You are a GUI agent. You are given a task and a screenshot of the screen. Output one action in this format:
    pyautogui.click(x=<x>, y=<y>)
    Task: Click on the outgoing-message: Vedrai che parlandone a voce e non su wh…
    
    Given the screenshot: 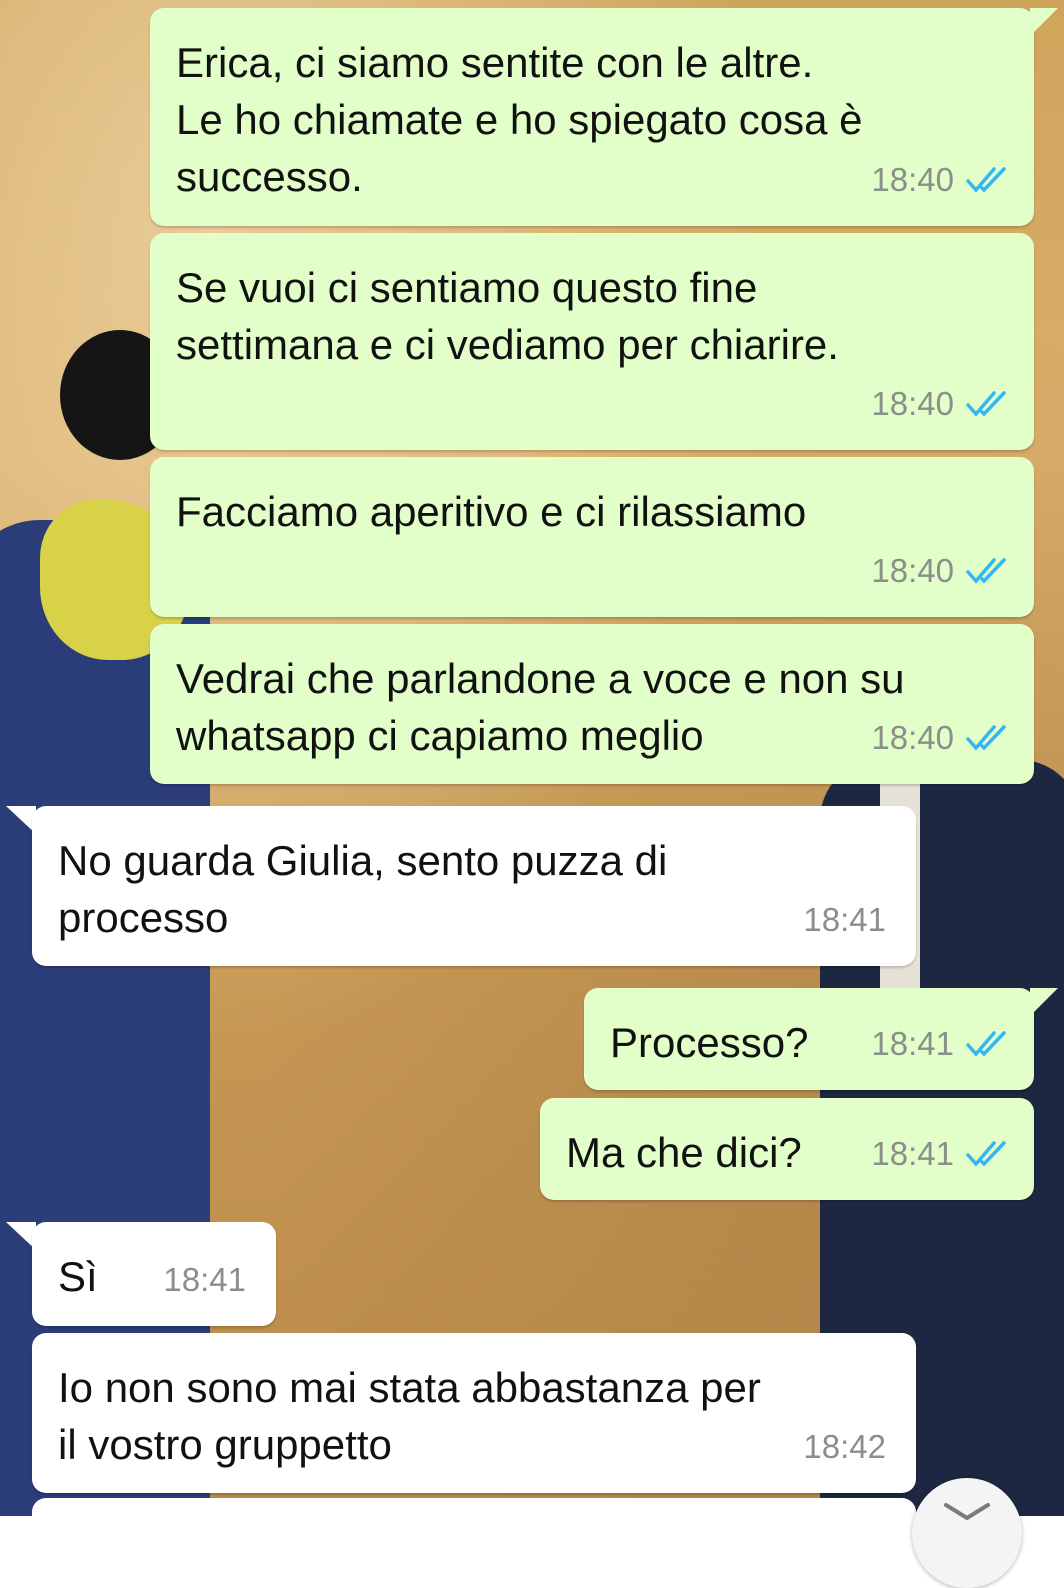 What is the action you would take?
    pyautogui.click(x=592, y=704)
    